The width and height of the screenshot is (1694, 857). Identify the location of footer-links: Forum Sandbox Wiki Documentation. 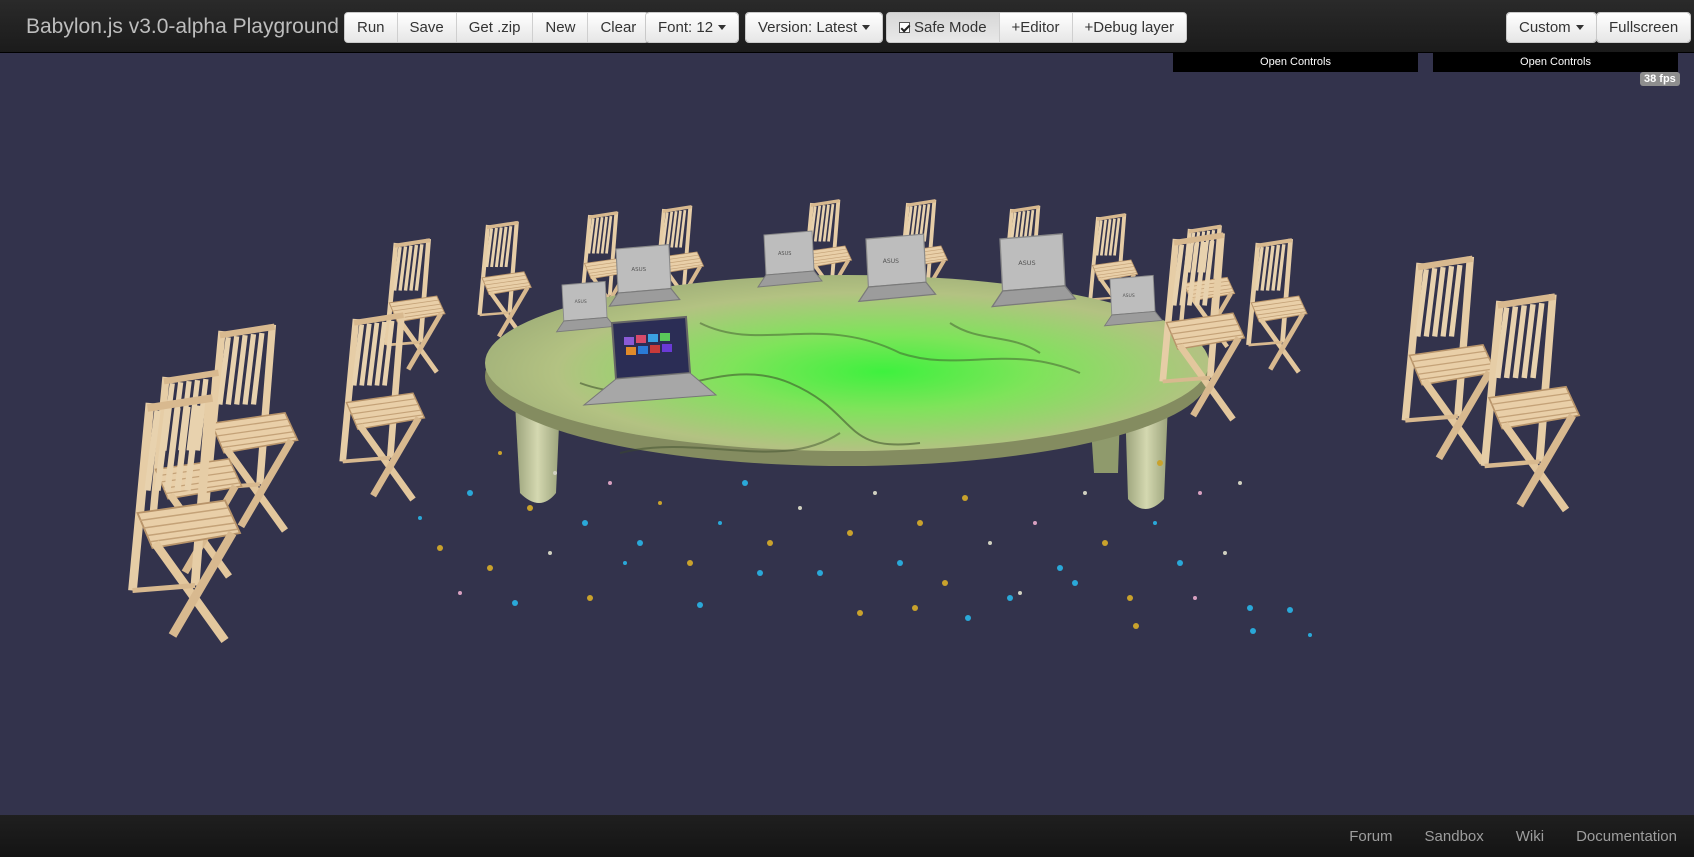
(1513, 836).